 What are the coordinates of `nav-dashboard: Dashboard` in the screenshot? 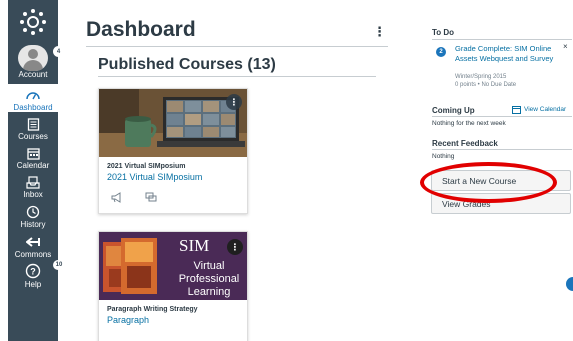 It's located at (33, 98).